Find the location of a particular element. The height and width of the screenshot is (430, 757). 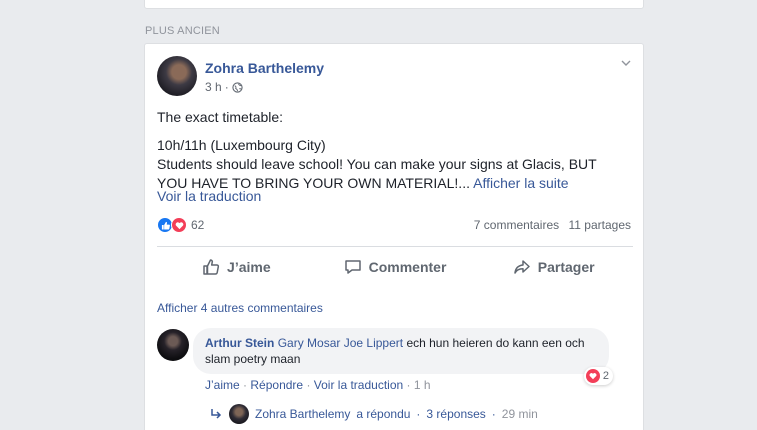

comment-reaction-count: 2 is located at coordinates (605, 376).